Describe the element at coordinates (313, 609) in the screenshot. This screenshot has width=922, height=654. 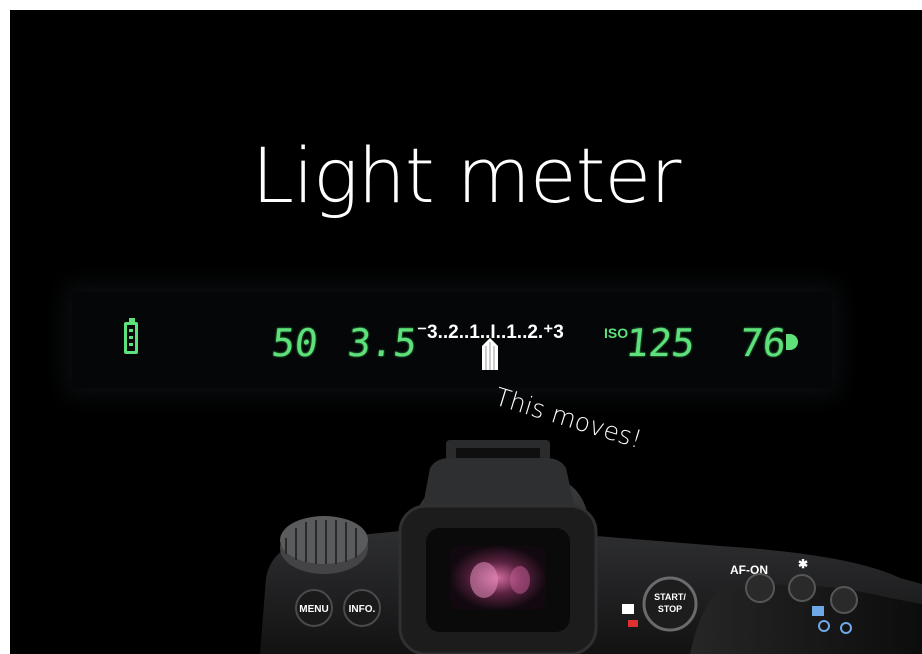
I see `menu-button-label: MENU` at that location.